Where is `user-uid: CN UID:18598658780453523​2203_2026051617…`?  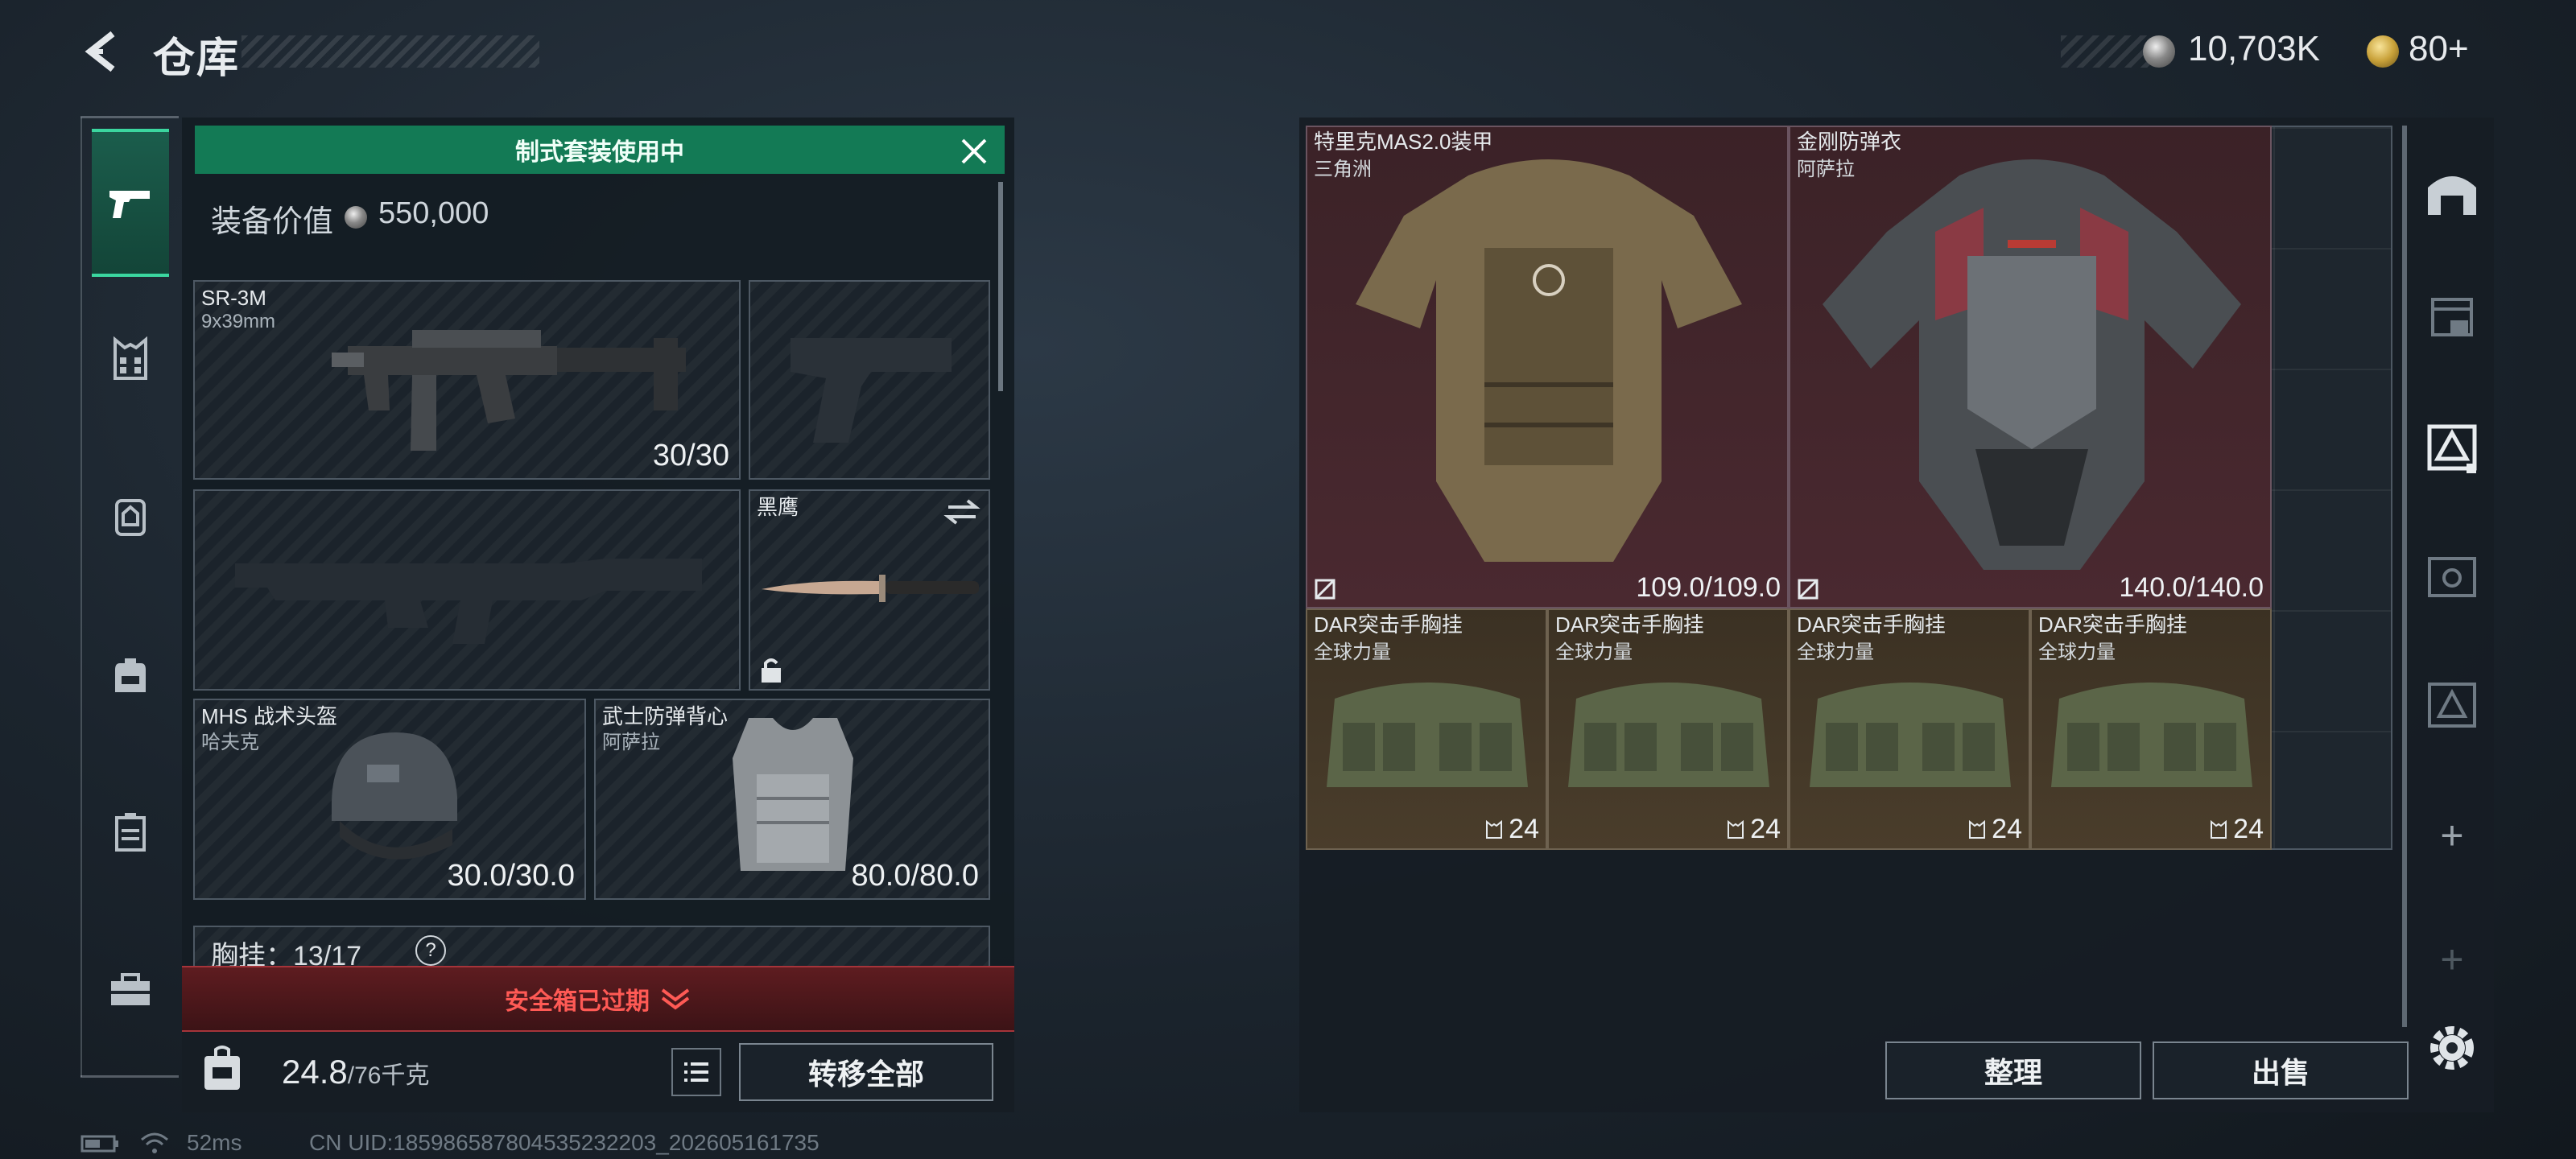 user-uid: CN UID:18598658780453523​2203_2026051617… is located at coordinates (564, 1142).